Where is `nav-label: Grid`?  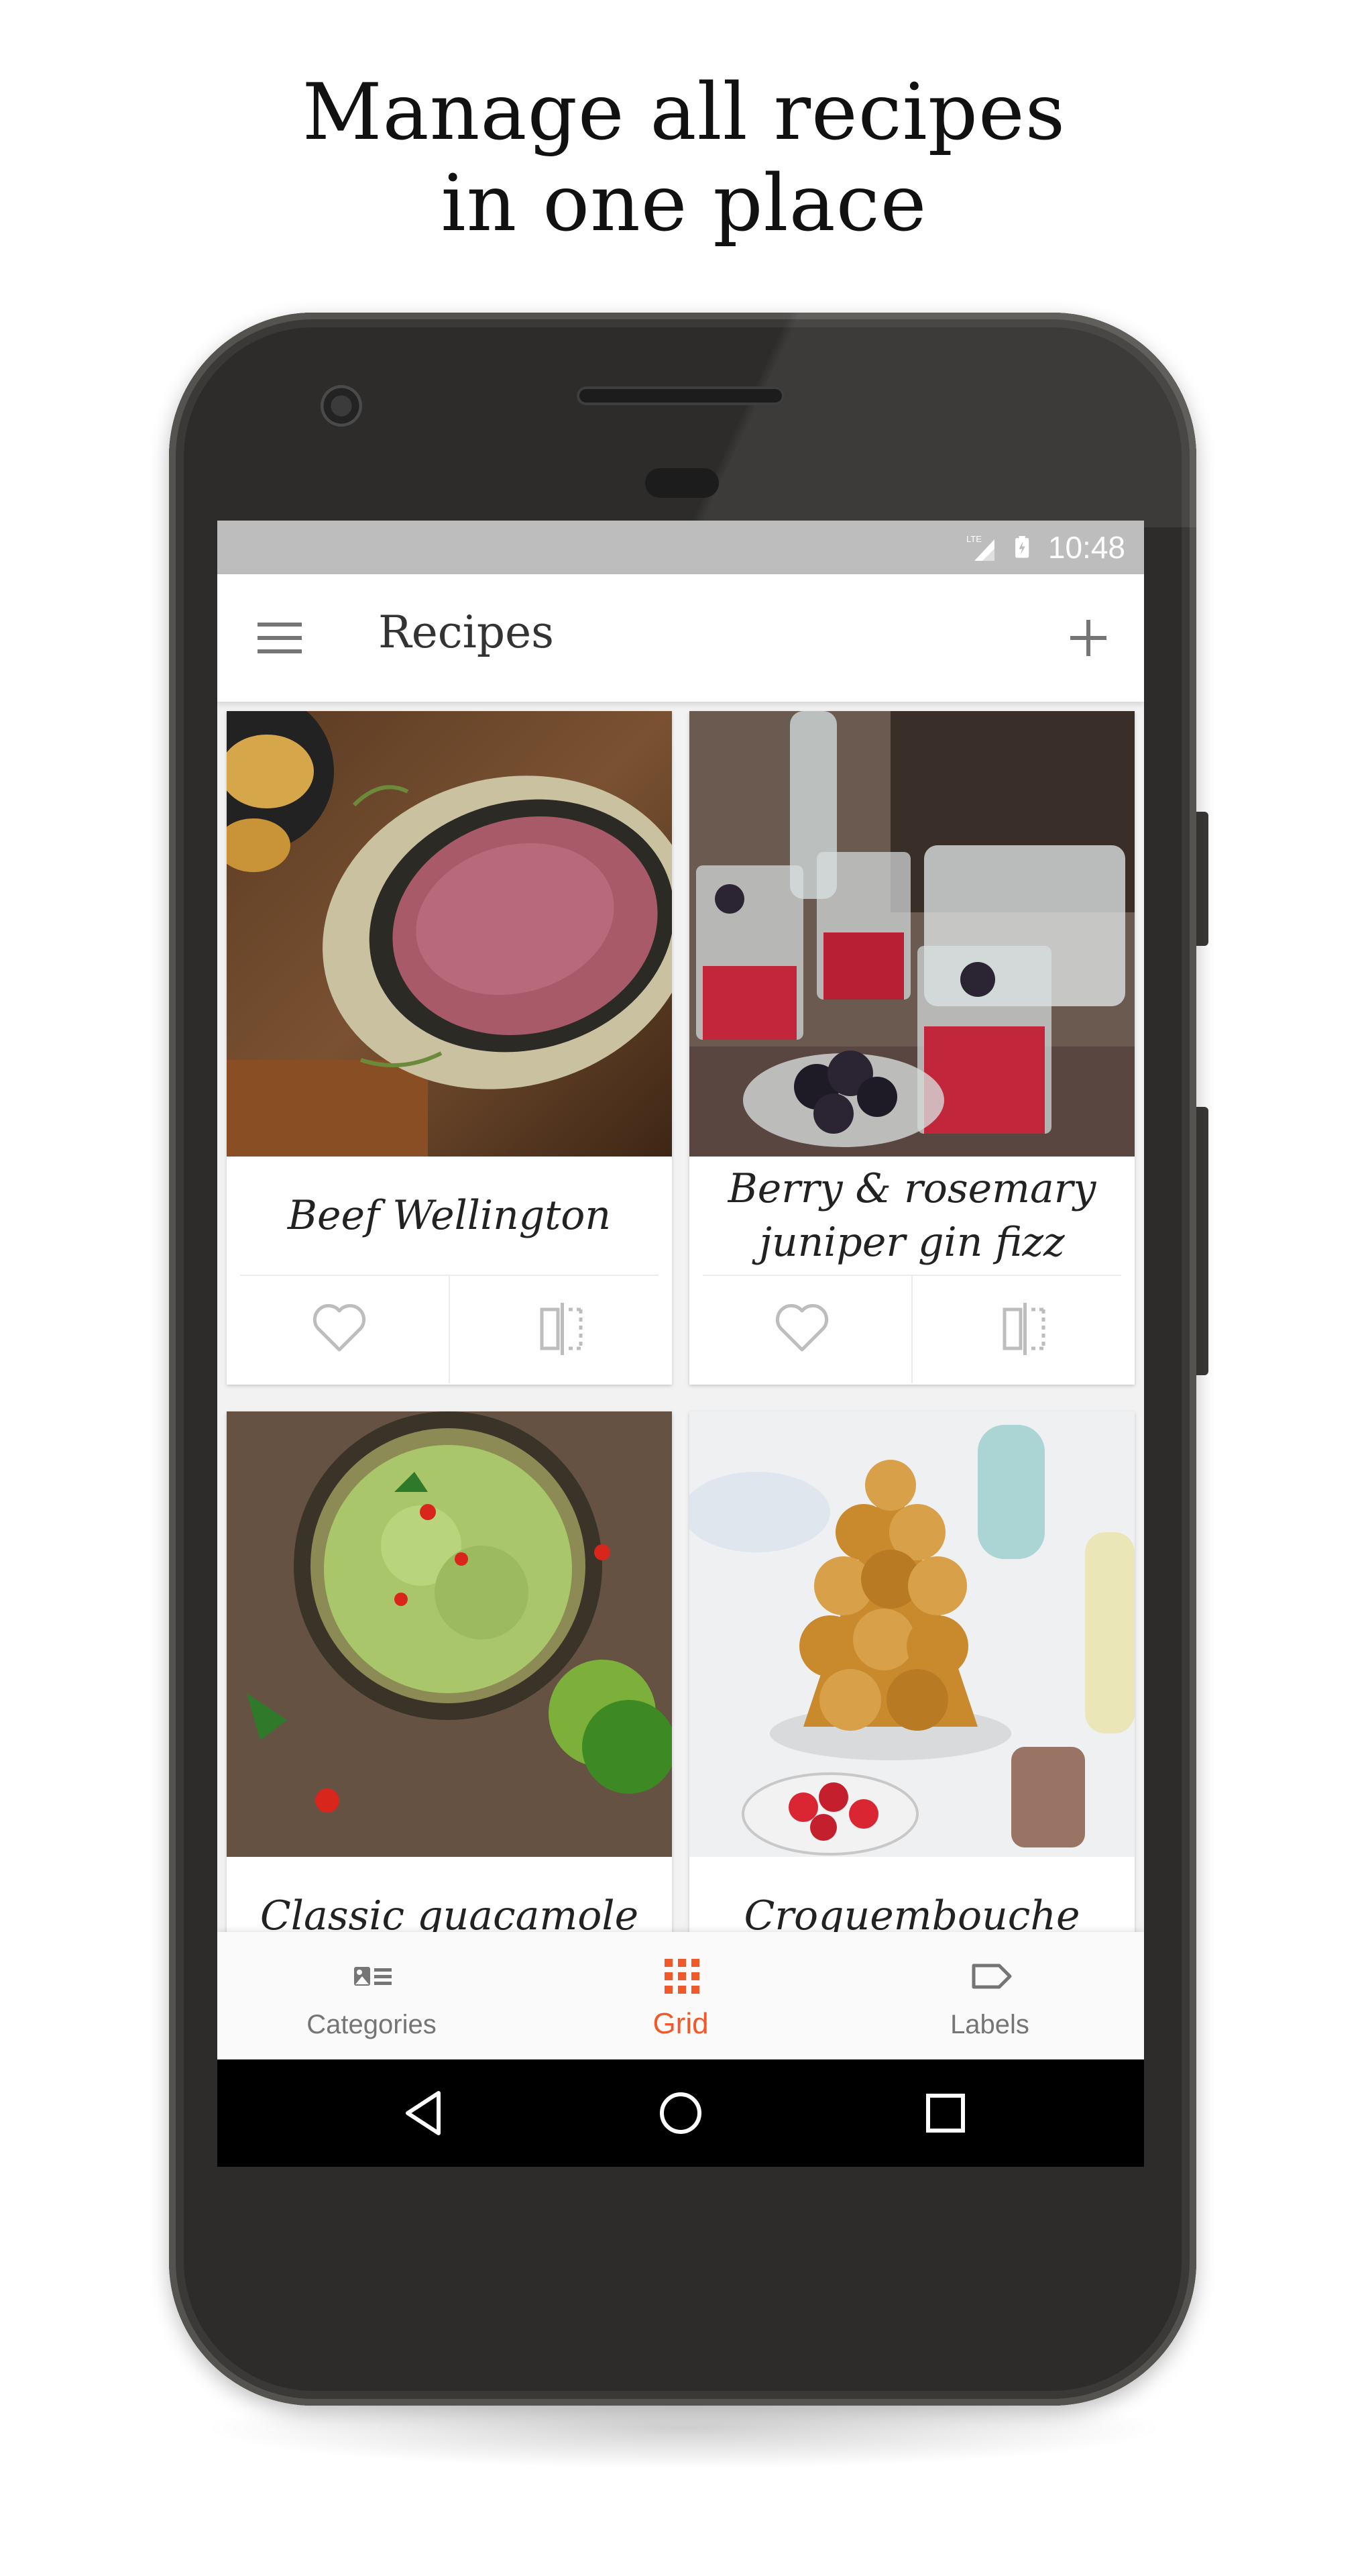 nav-label: Grid is located at coordinates (680, 2023).